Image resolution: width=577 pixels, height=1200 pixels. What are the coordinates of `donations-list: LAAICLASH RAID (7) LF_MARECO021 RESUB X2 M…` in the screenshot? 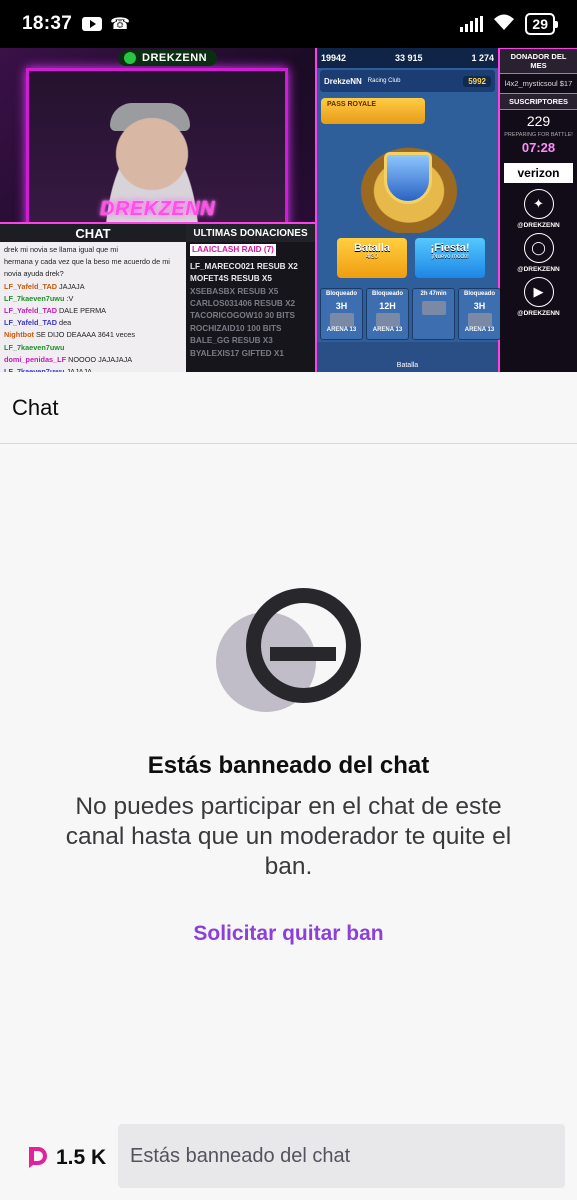 It's located at (250, 302).